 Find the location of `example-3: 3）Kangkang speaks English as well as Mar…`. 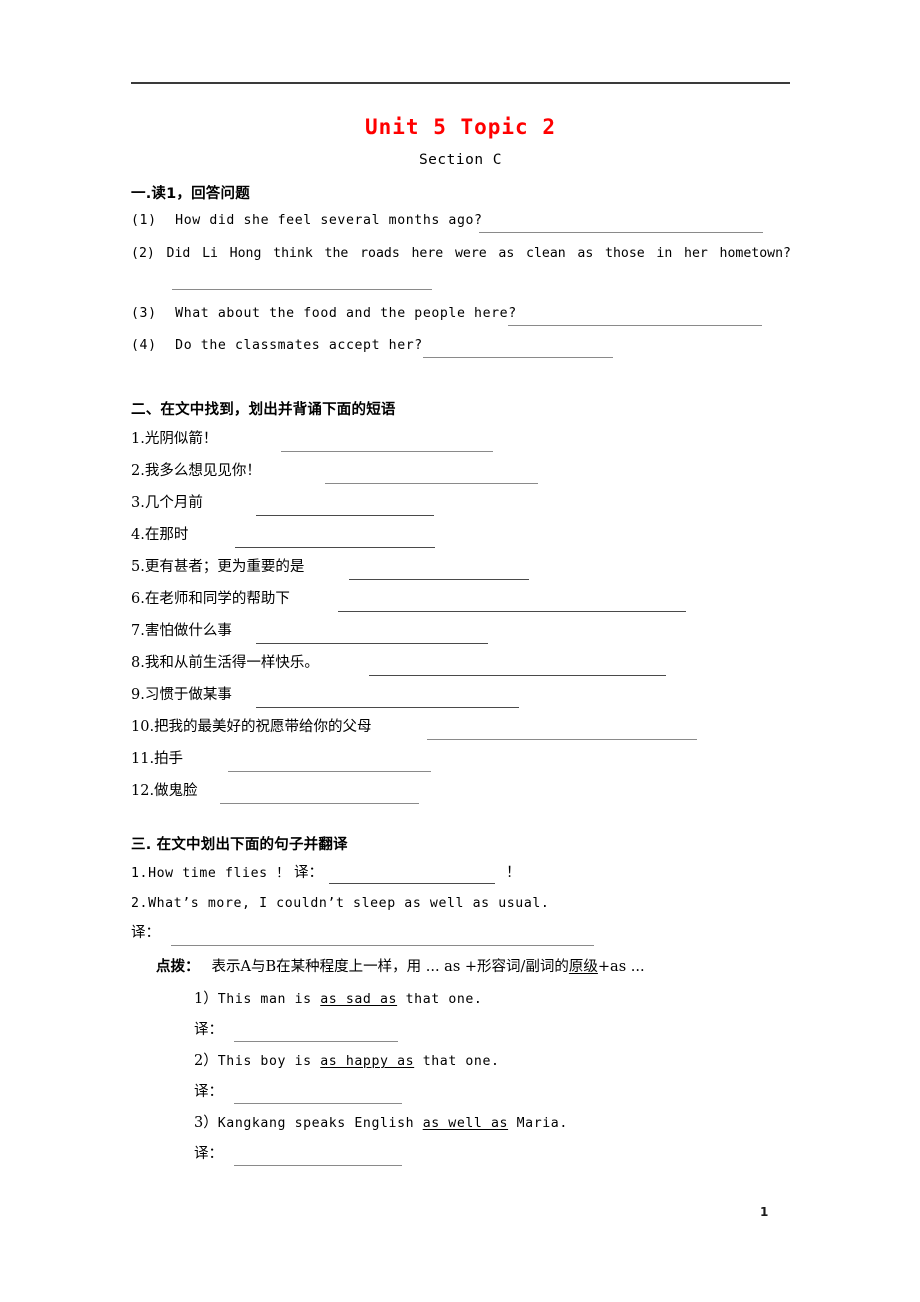

example-3: 3）Kangkang speaks English as well as Mar… is located at coordinates (381, 1124).